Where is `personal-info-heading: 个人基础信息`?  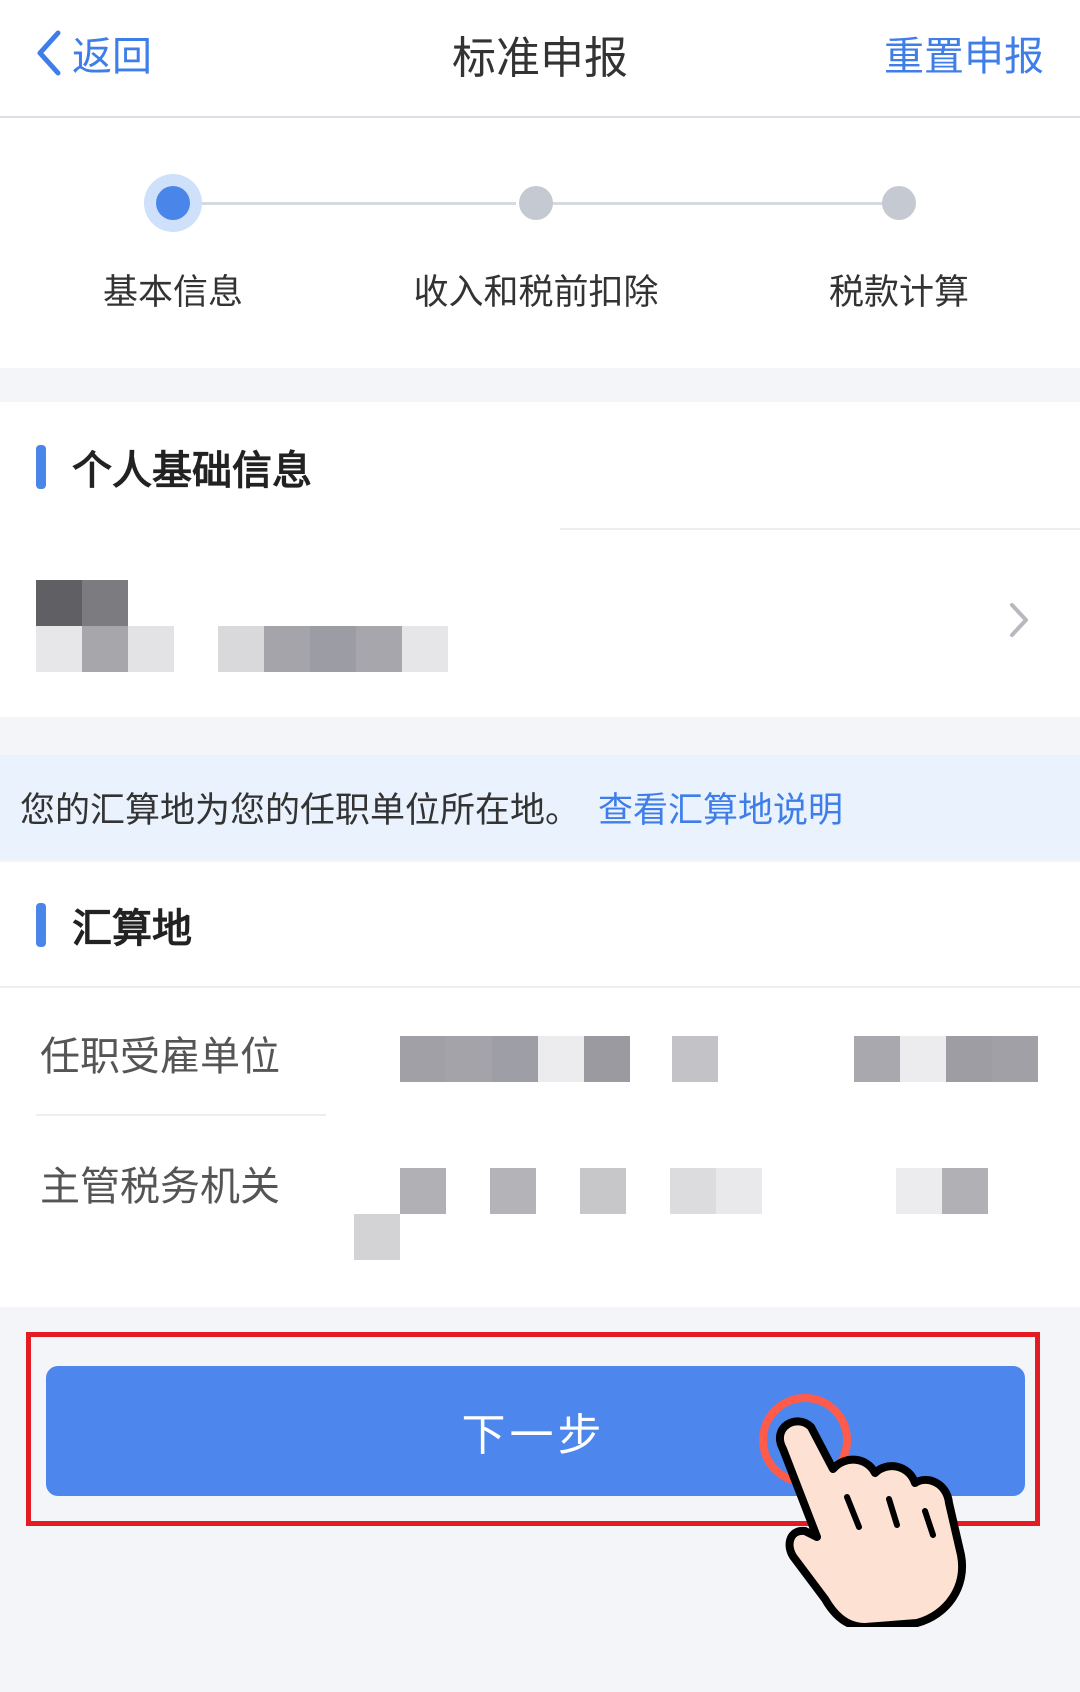 personal-info-heading: 个人基础信息 is located at coordinates (174, 468).